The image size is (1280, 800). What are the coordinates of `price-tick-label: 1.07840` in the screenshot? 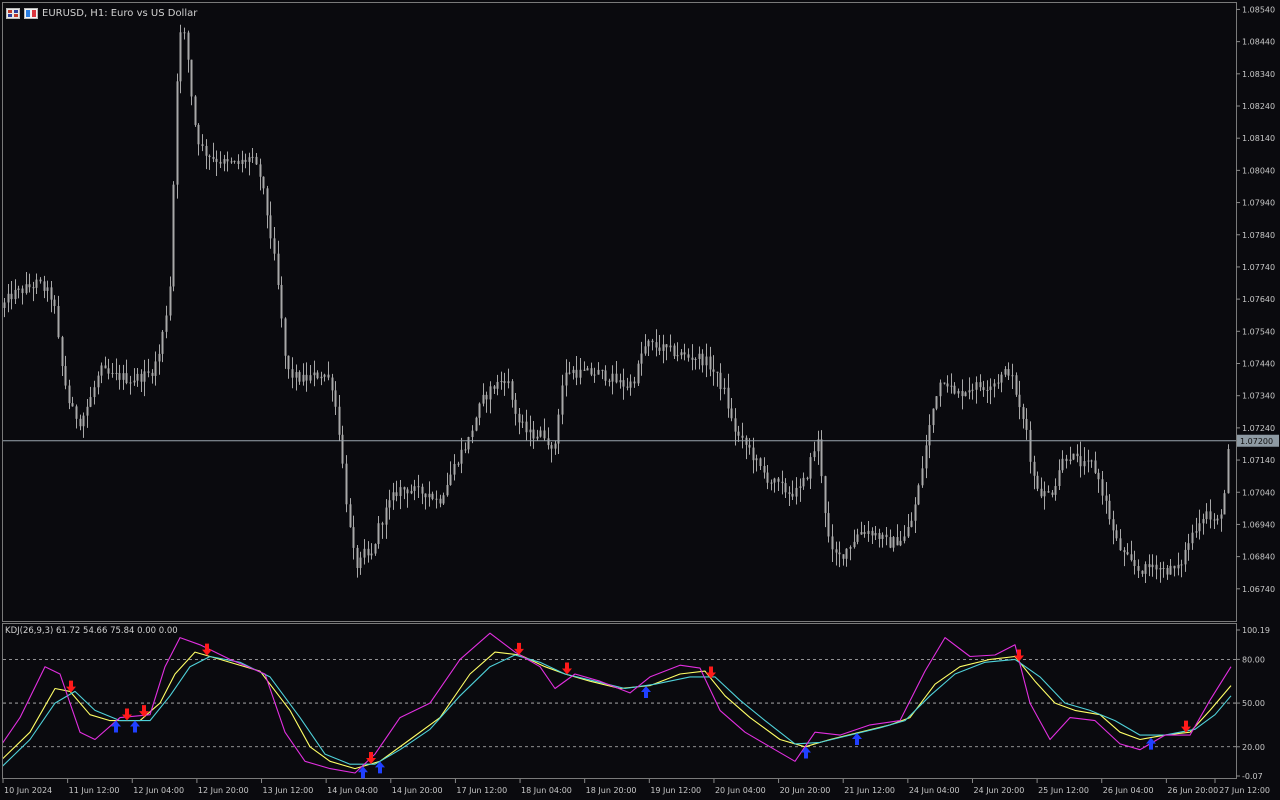 It's located at (1258, 235).